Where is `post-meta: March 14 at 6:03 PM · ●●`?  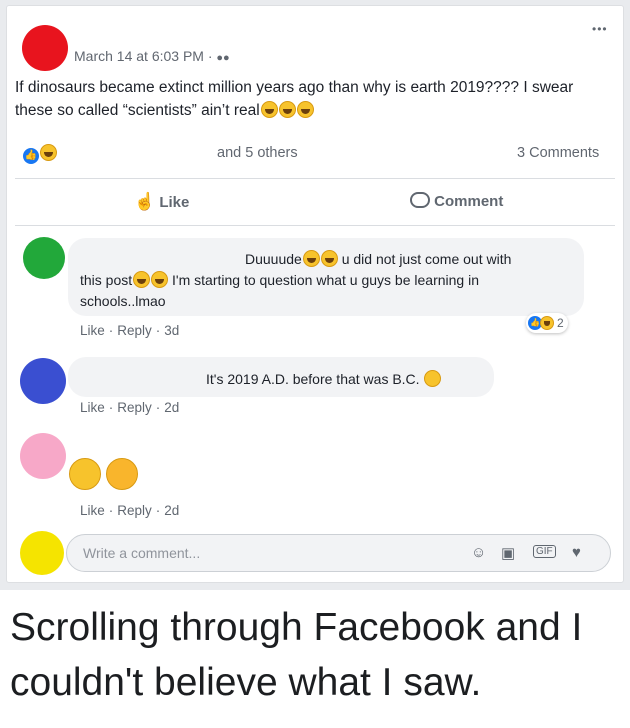 post-meta: March 14 at 6:03 PM · ●● is located at coordinates (152, 56).